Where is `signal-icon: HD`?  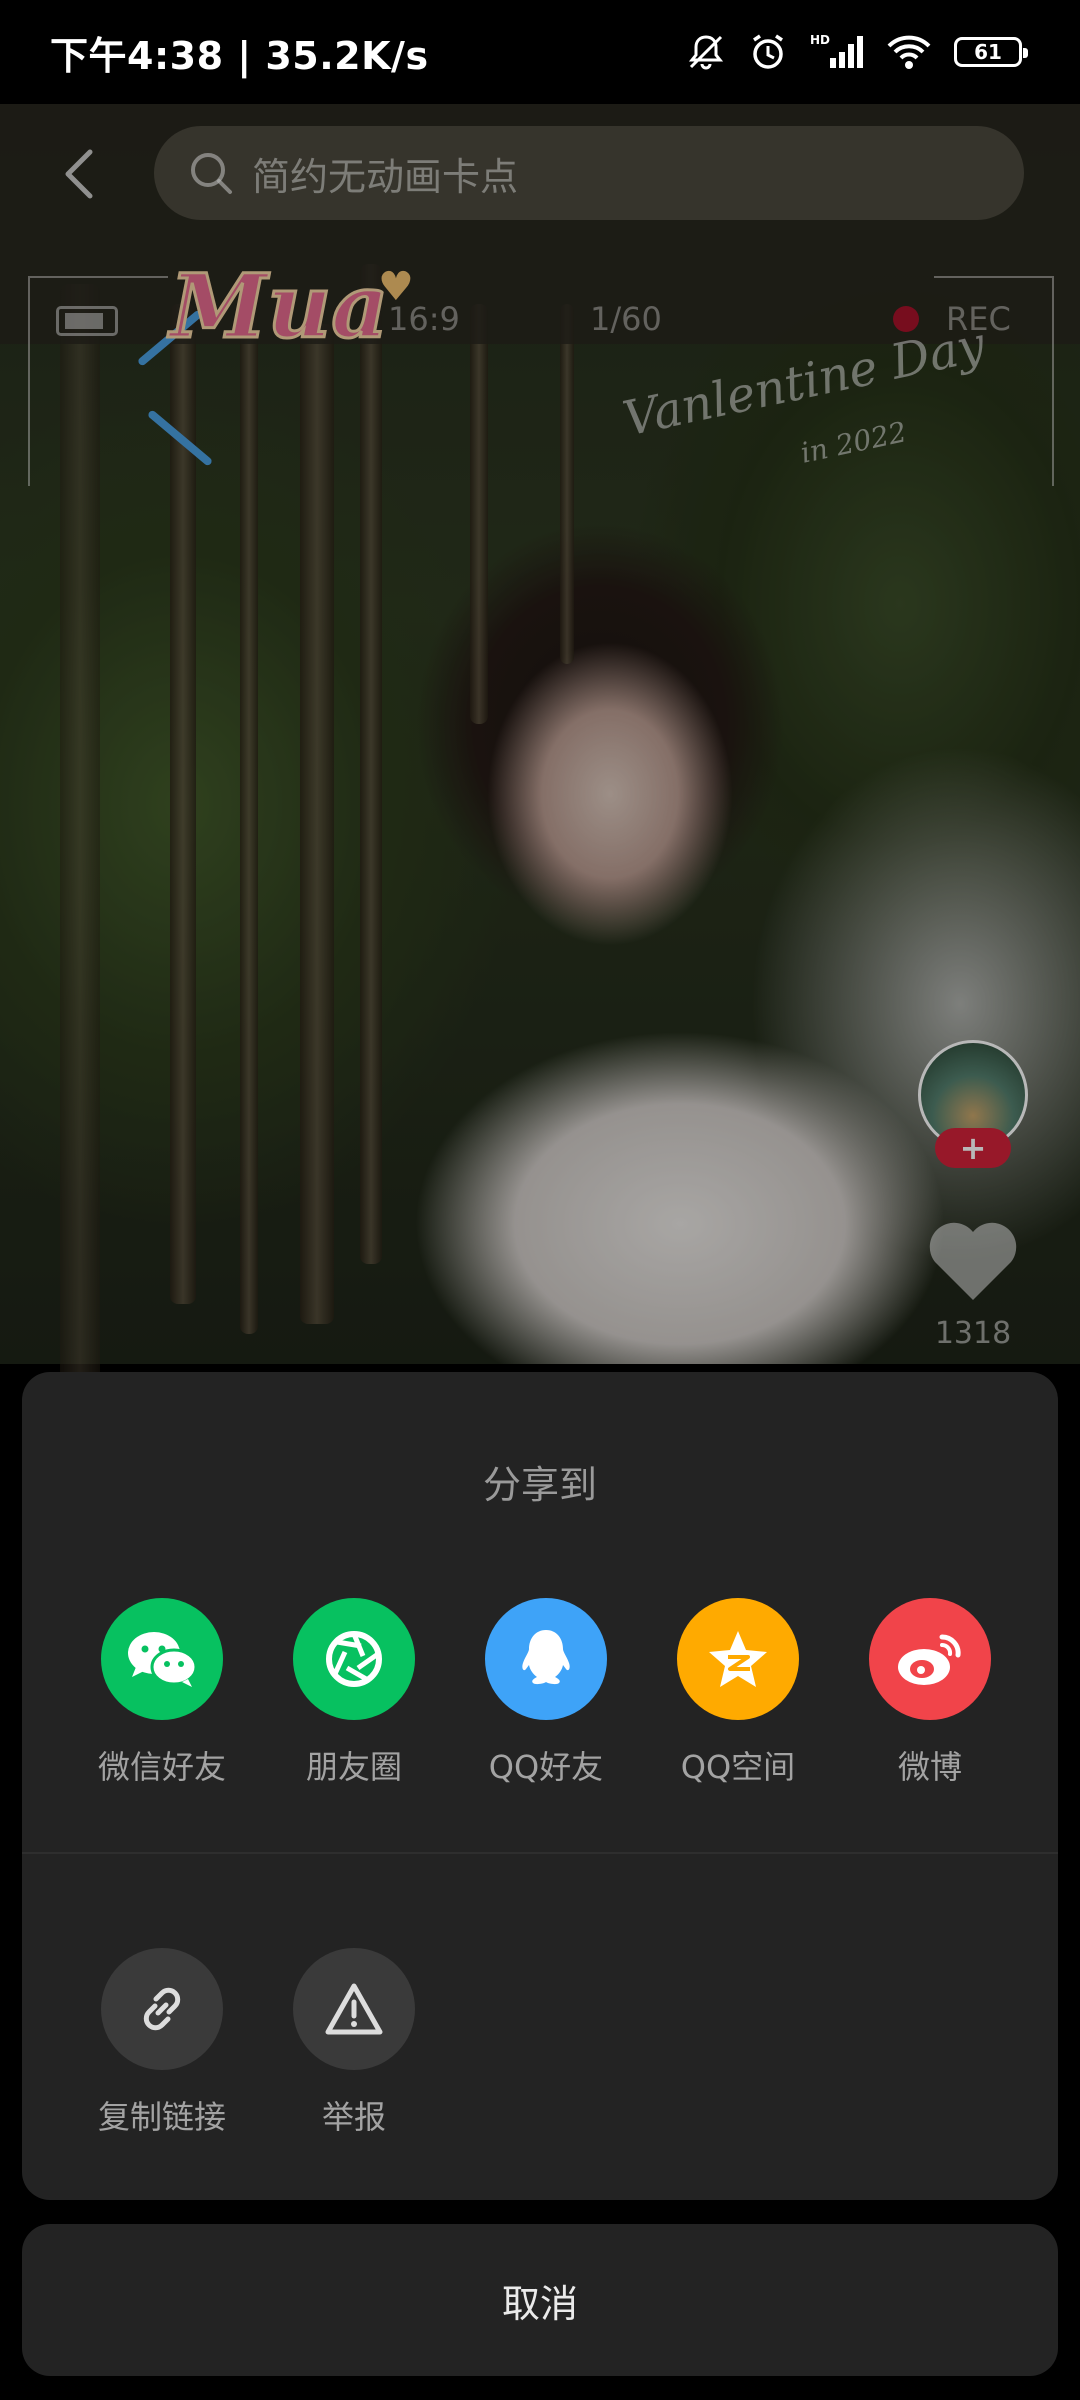 signal-icon: HD is located at coordinates (837, 52).